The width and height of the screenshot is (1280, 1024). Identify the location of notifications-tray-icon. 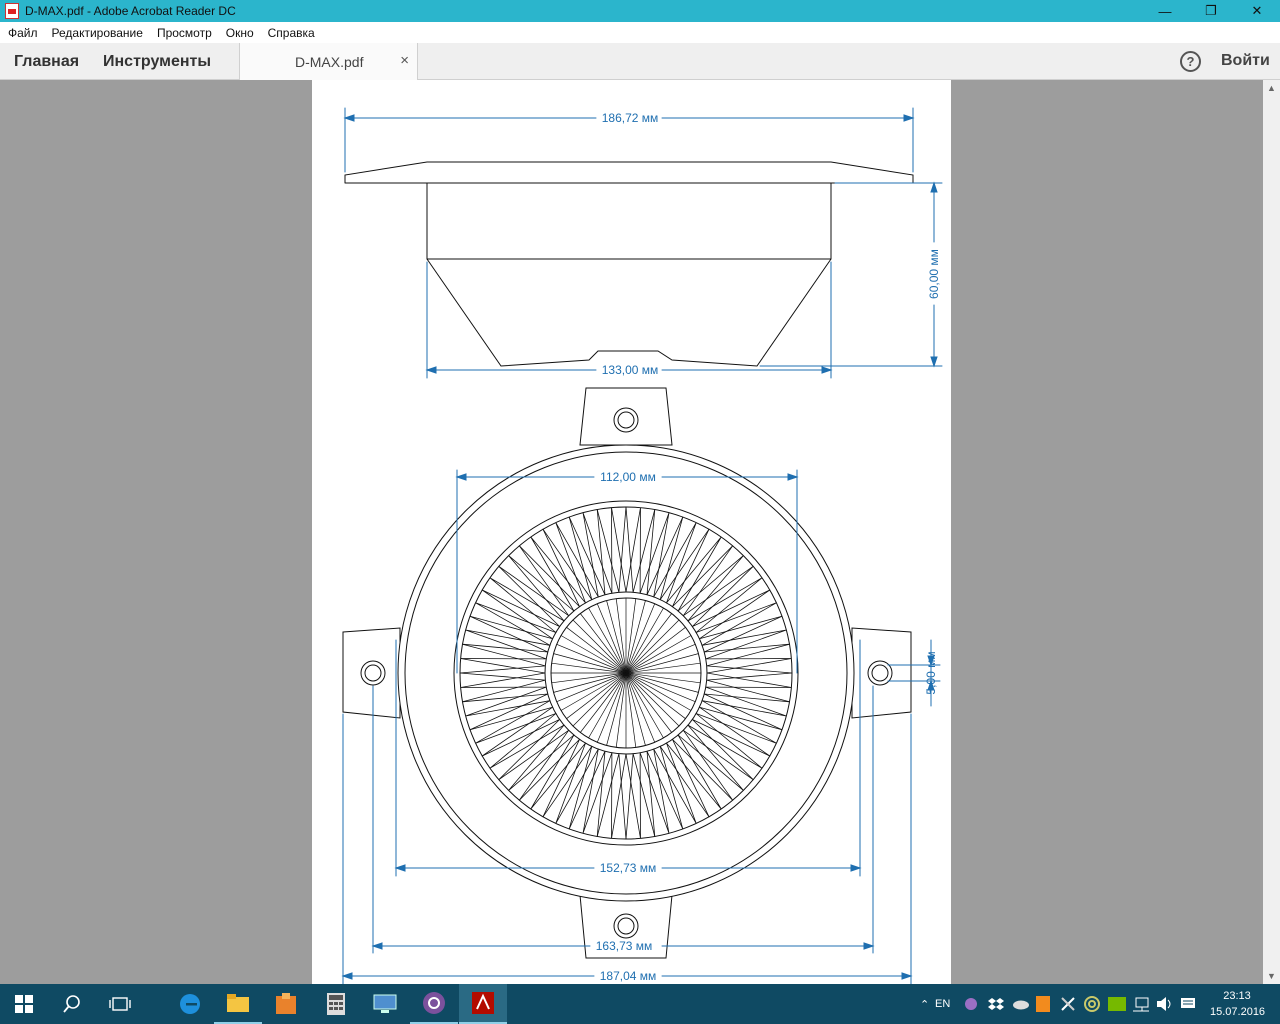
(1188, 1004).